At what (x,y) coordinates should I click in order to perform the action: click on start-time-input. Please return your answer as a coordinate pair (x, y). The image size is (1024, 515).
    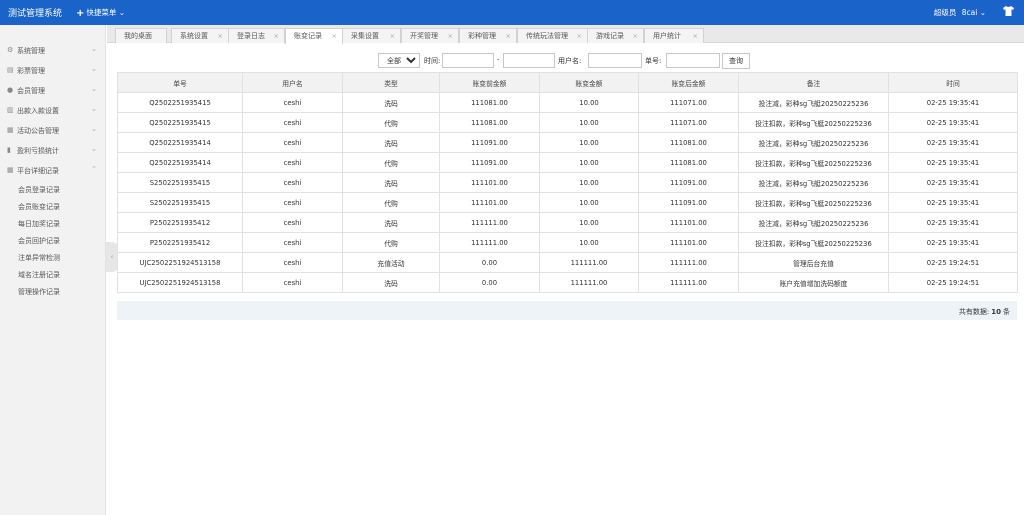
    Looking at the image, I should click on (468, 60).